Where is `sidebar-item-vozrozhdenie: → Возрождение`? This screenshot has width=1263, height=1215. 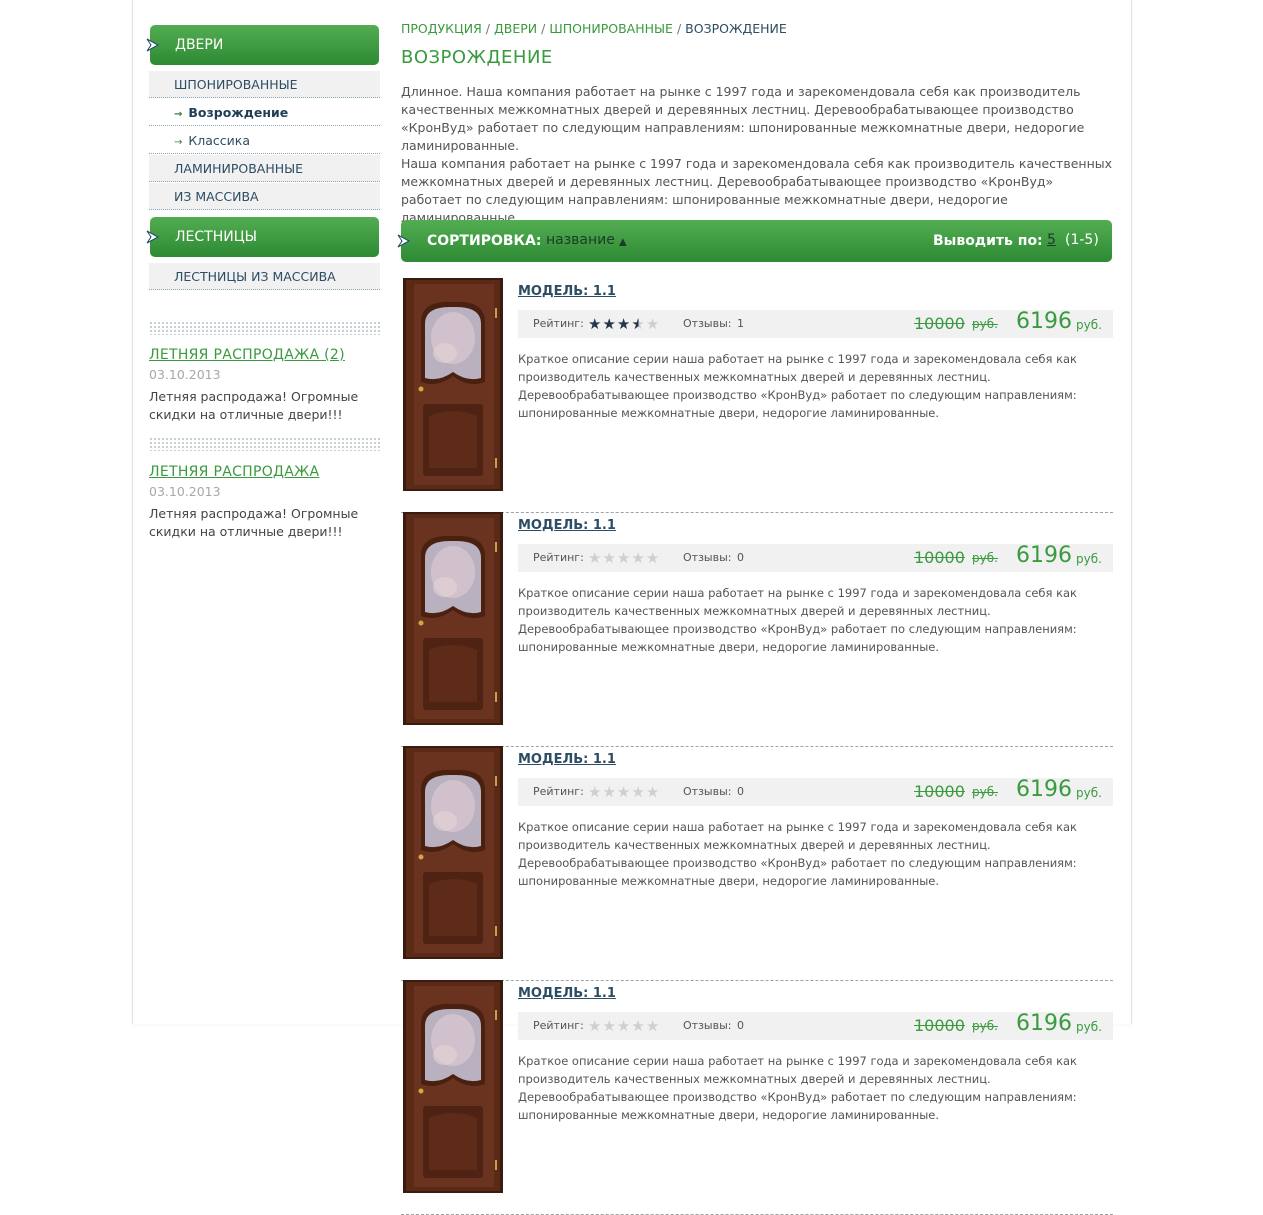 sidebar-item-vozrozhdenie: → Возрождение is located at coordinates (264, 112).